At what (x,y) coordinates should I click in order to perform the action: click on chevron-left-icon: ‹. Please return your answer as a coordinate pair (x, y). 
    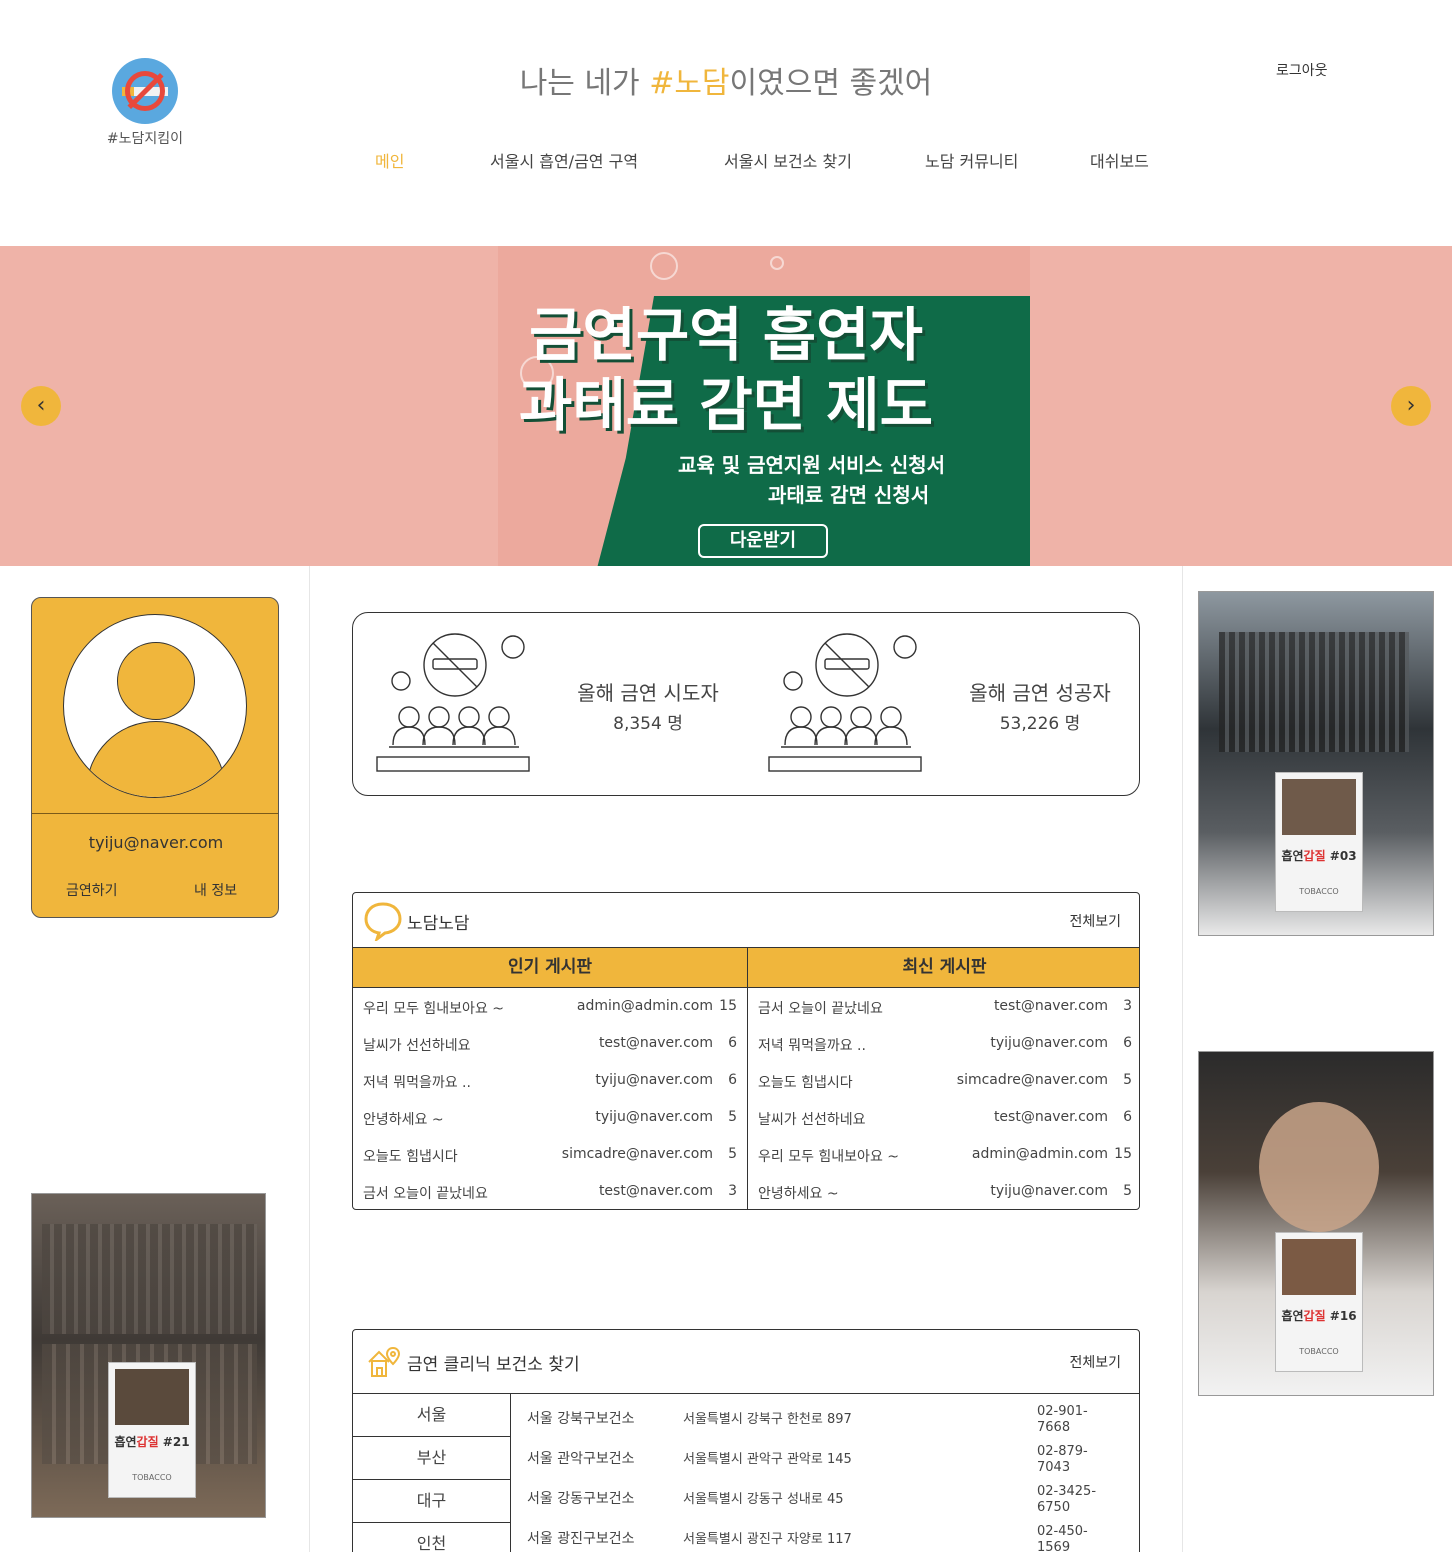
    Looking at the image, I should click on (41, 406).